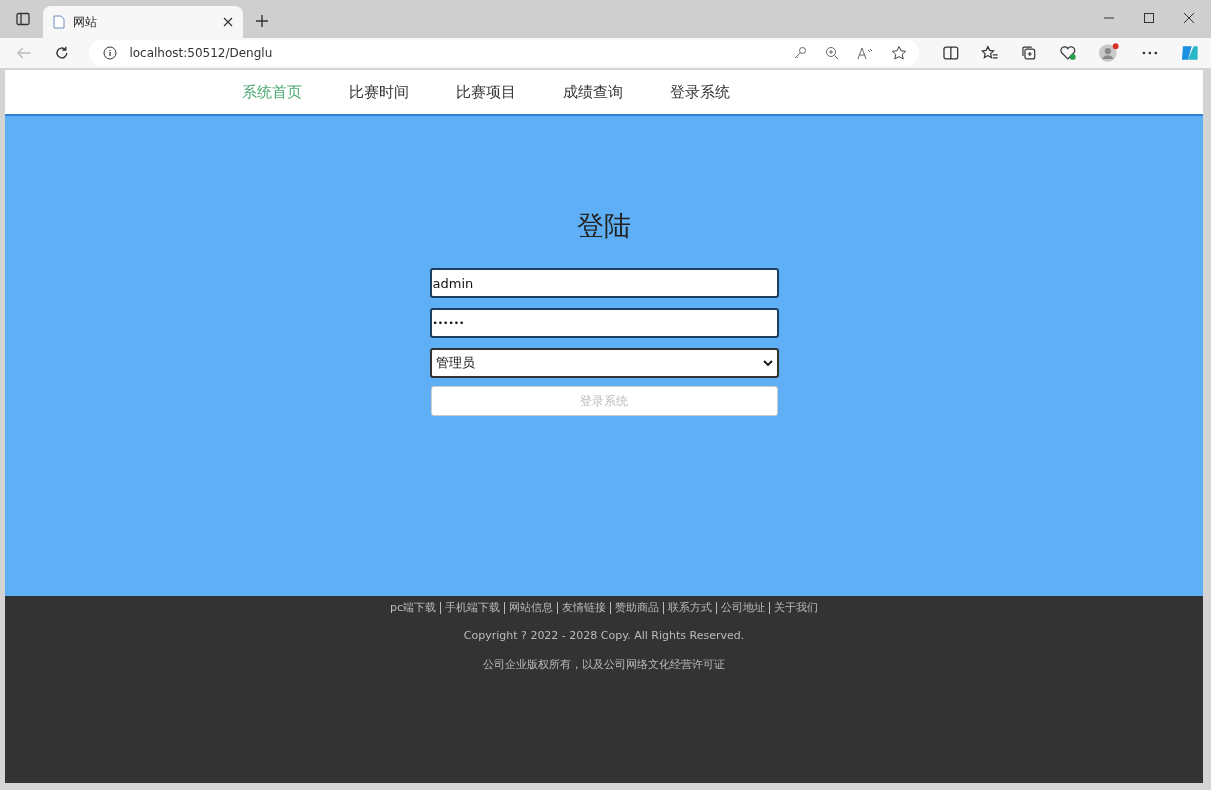  Describe the element at coordinates (61, 53) in the screenshot. I see `reload-icon` at that location.